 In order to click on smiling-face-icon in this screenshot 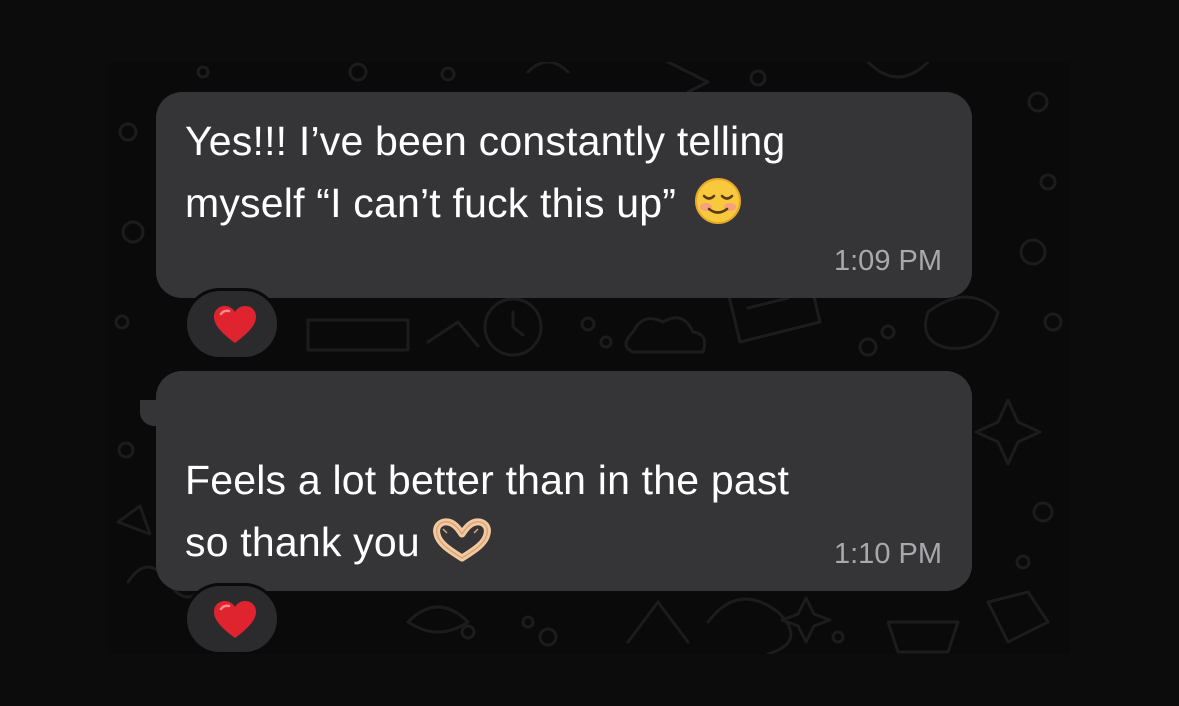, I will do `click(716, 209)`.